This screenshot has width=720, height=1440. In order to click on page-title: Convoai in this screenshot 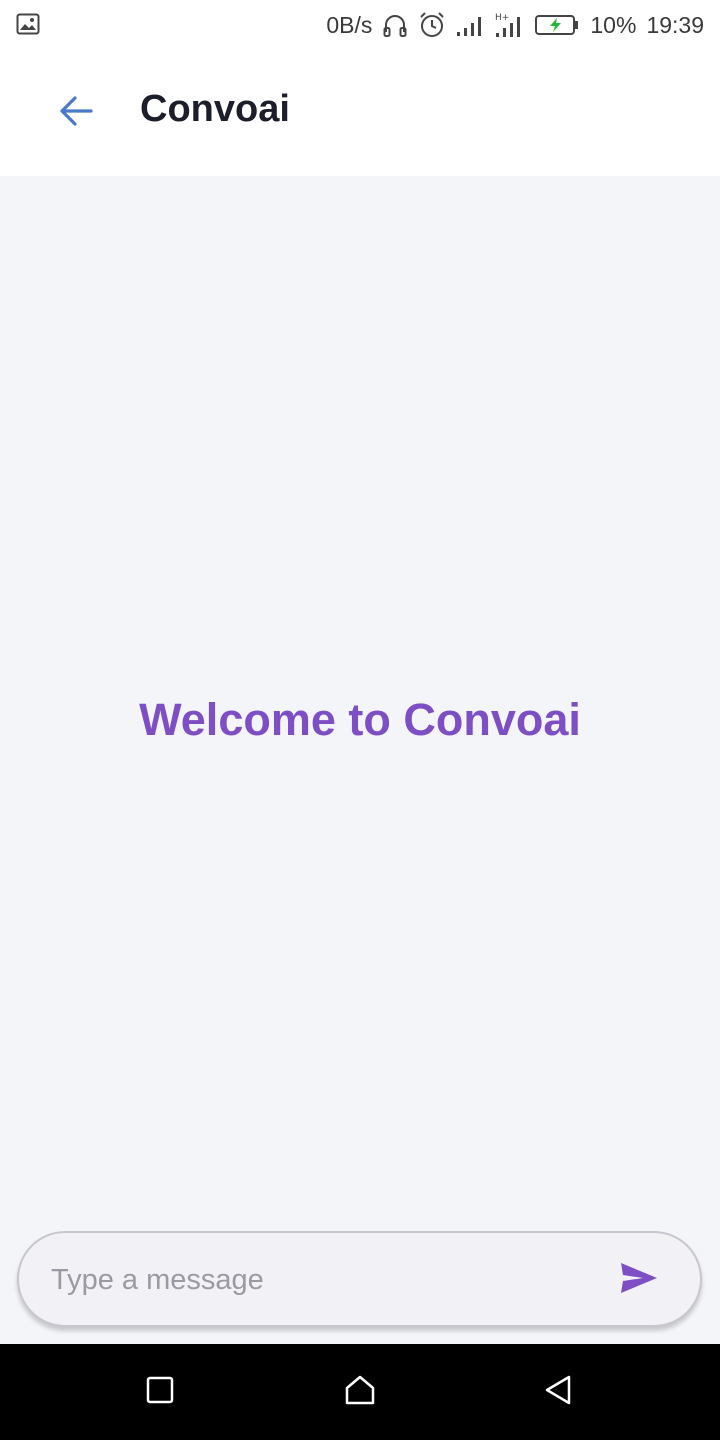, I will do `click(215, 109)`.